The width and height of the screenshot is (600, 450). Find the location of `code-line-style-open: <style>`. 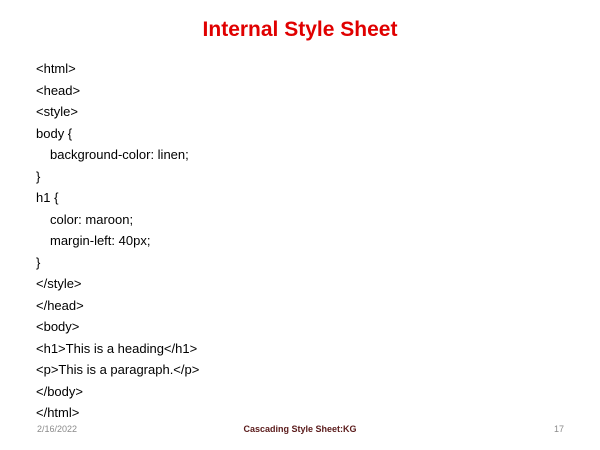

code-line-style-open: <style> is located at coordinates (57, 111).